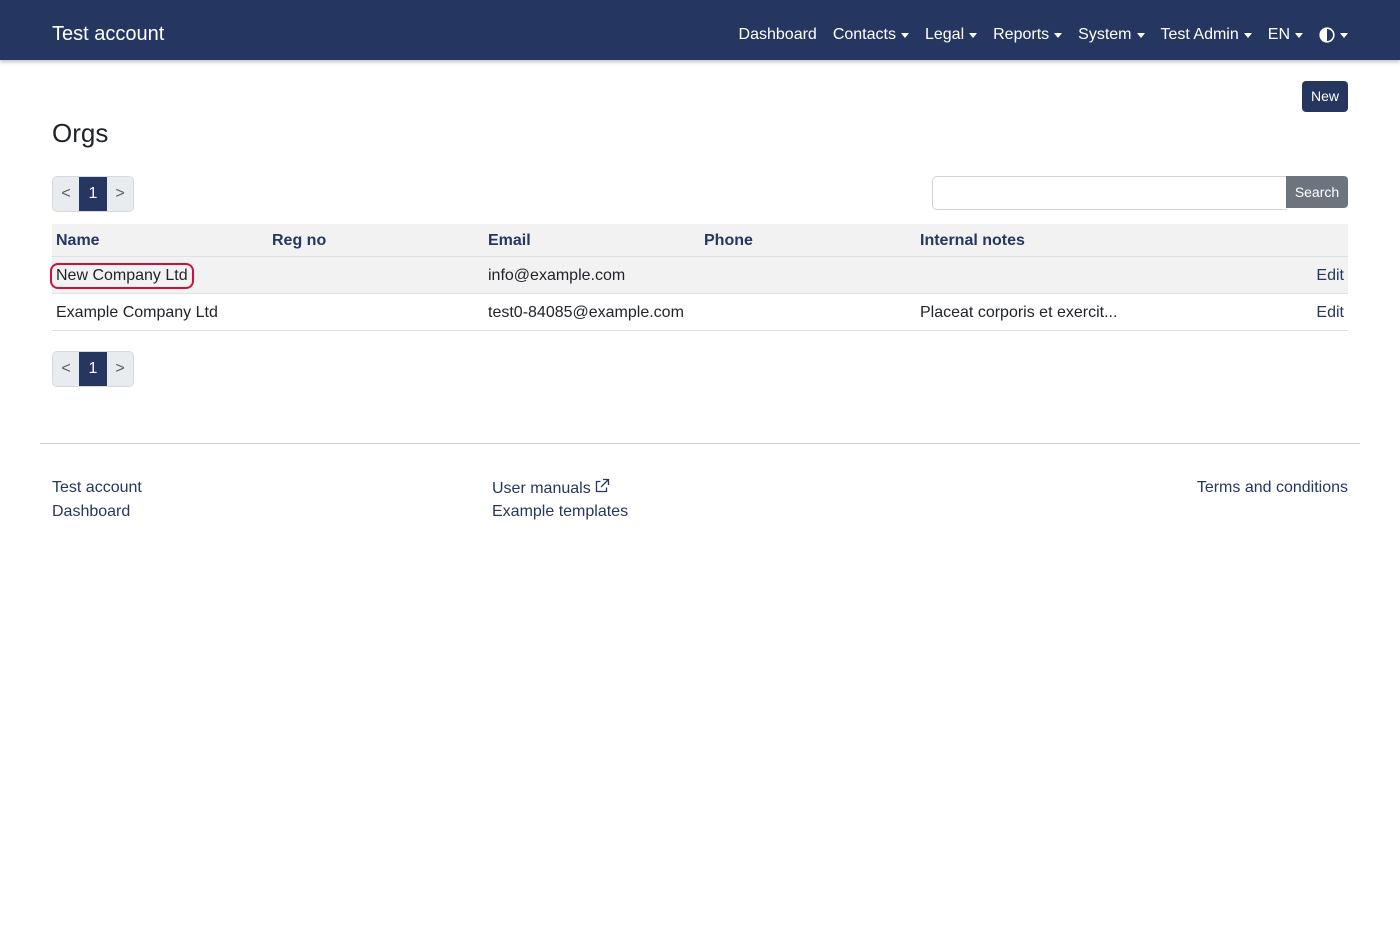  I want to click on pagination-top: < 1 >, so click(93, 194).